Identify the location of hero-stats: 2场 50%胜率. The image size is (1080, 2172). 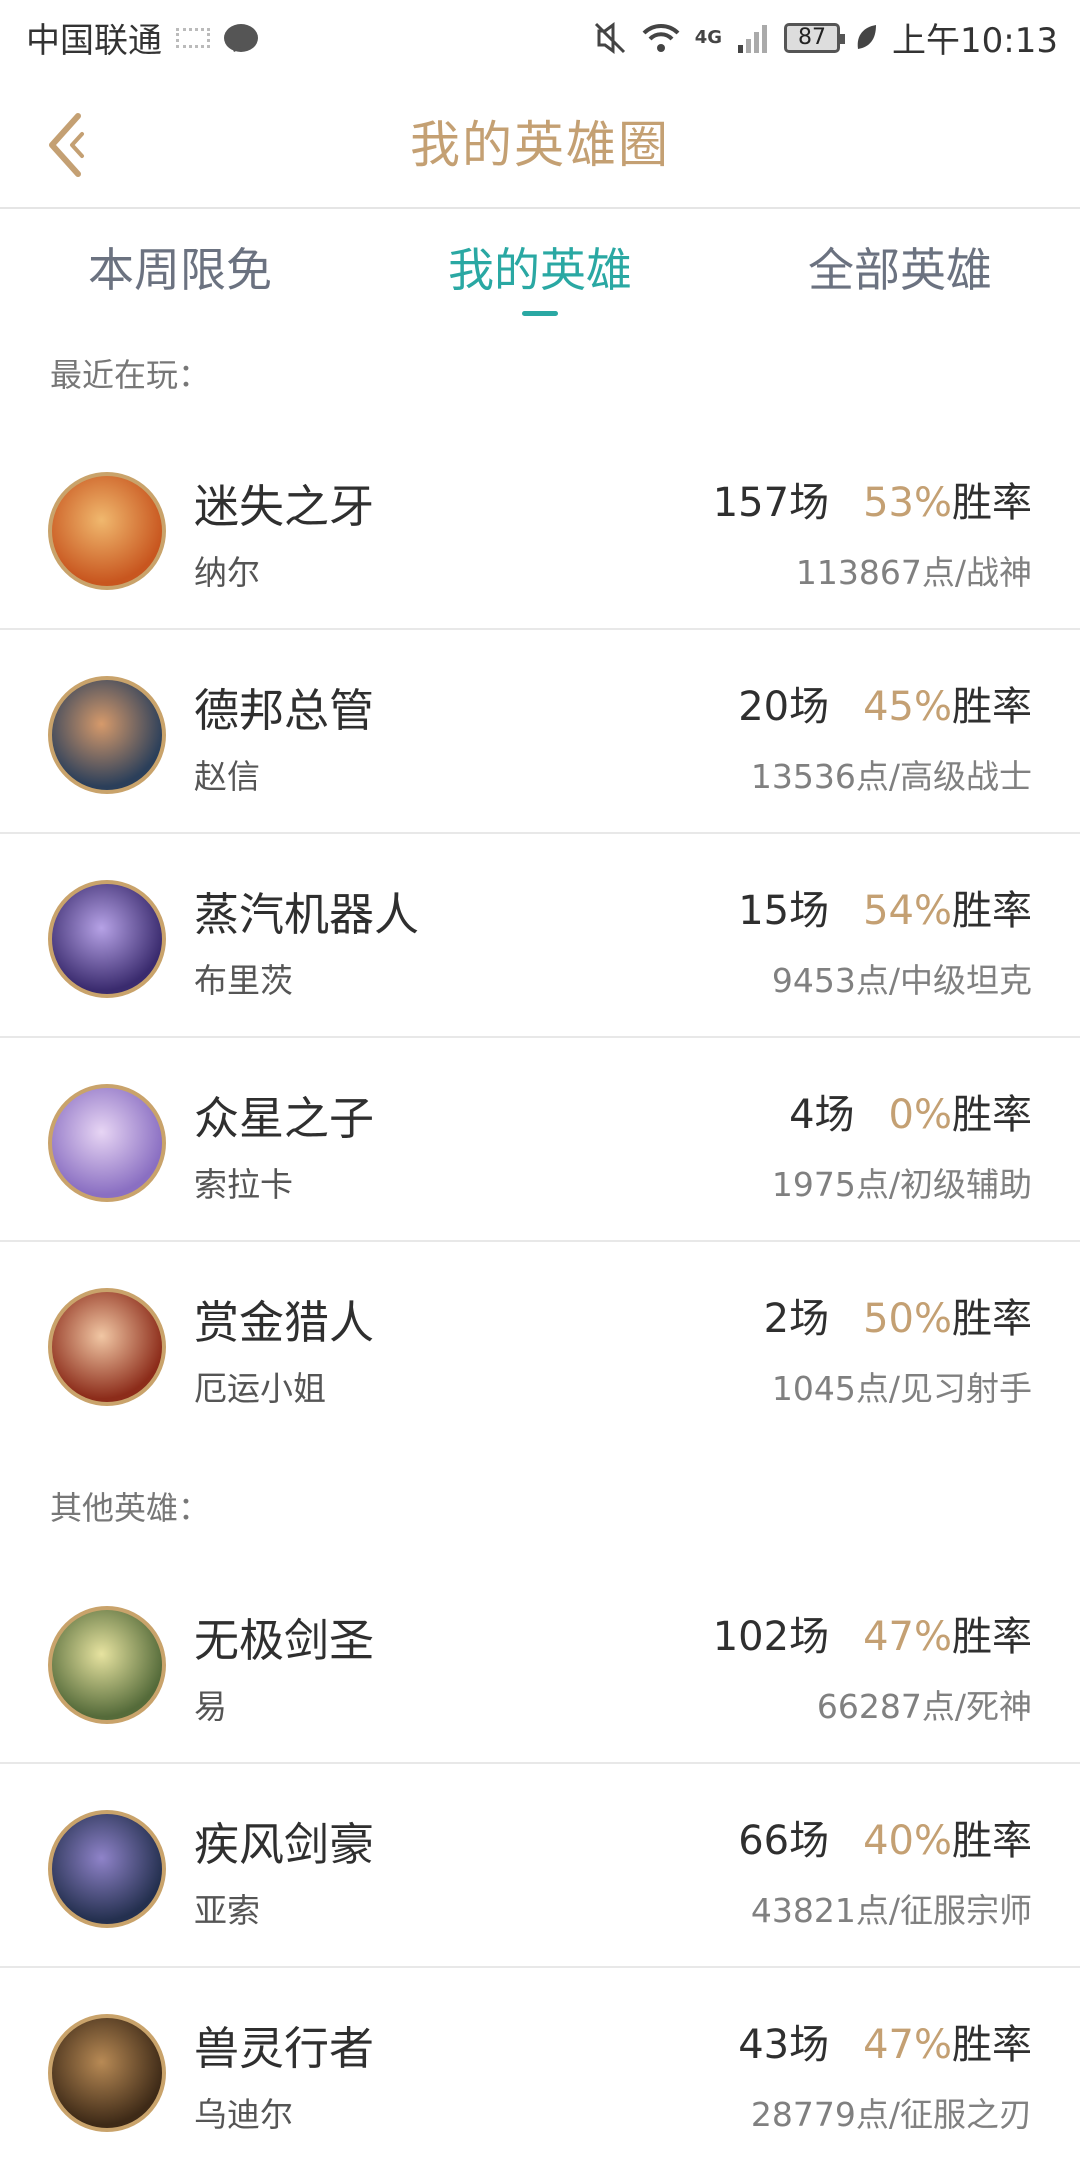
(898, 1315).